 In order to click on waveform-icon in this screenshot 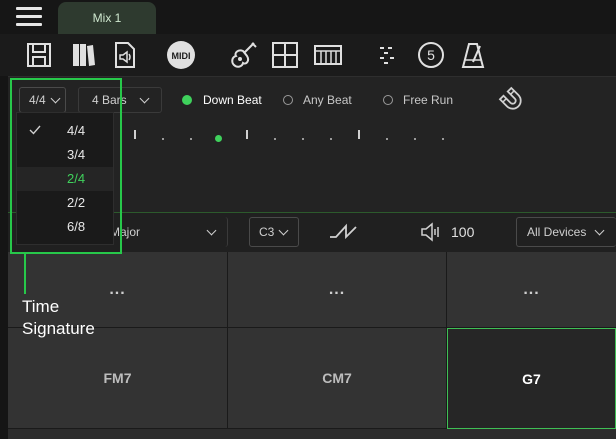, I will do `click(343, 232)`.